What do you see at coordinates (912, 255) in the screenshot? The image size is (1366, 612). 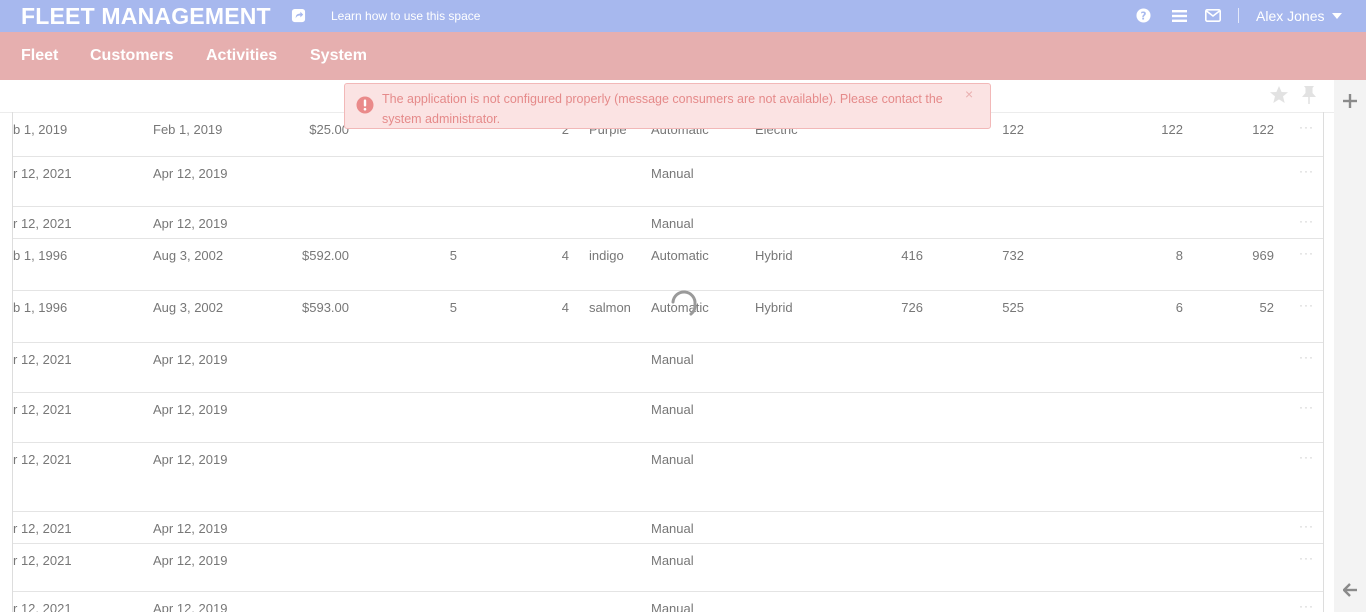 I see `cell-num-a: 416` at bounding box center [912, 255].